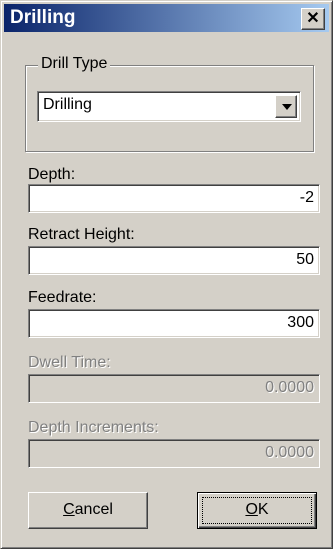 The height and width of the screenshot is (549, 333). I want to click on retract-height-label: Retract Height:, so click(81, 234).